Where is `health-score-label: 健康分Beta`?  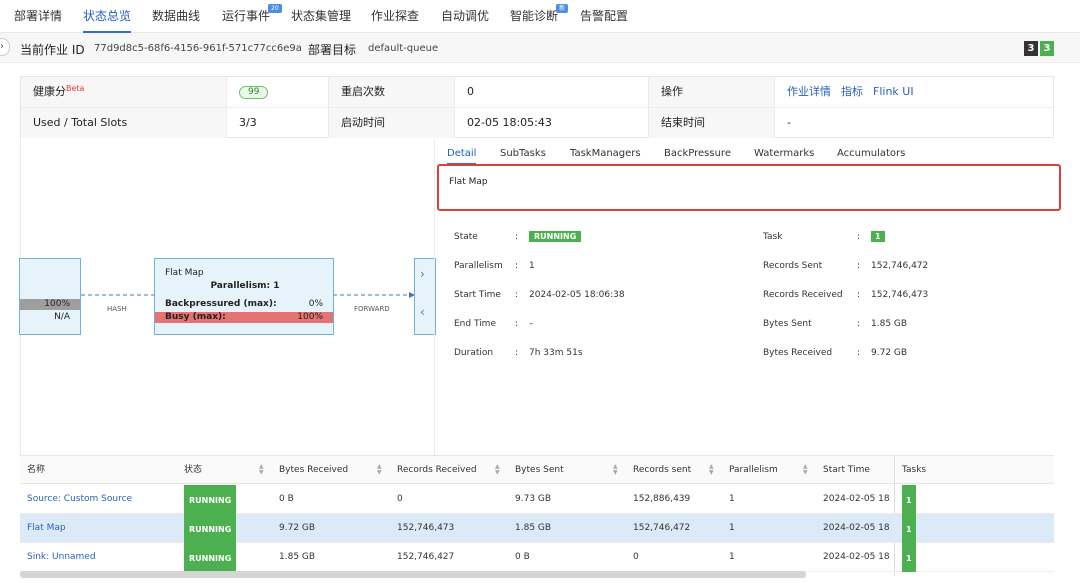
health-score-label: 健康分Beta is located at coordinates (124, 92).